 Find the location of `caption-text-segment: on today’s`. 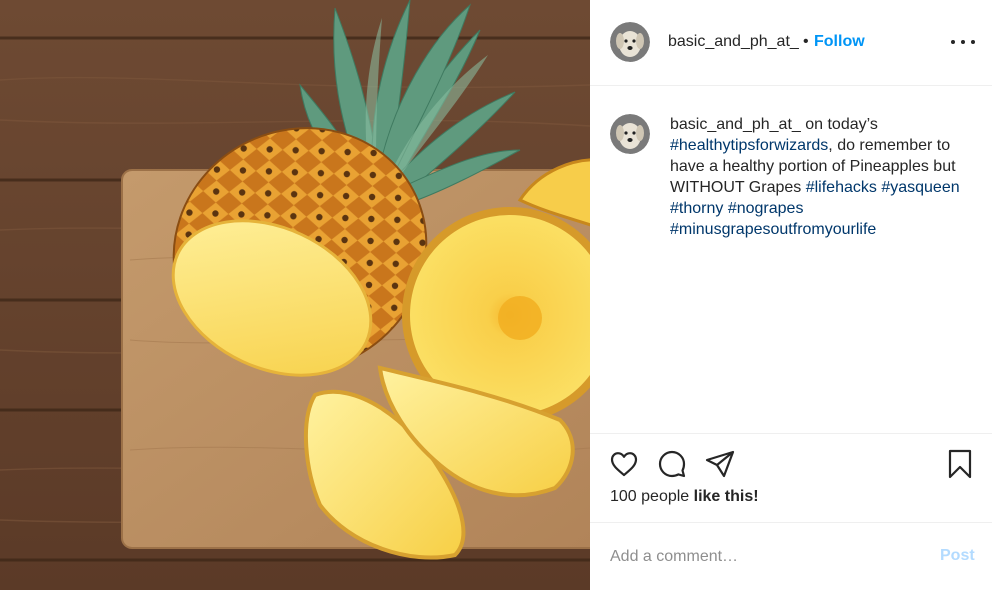

caption-text-segment: on today’s is located at coordinates (839, 124).